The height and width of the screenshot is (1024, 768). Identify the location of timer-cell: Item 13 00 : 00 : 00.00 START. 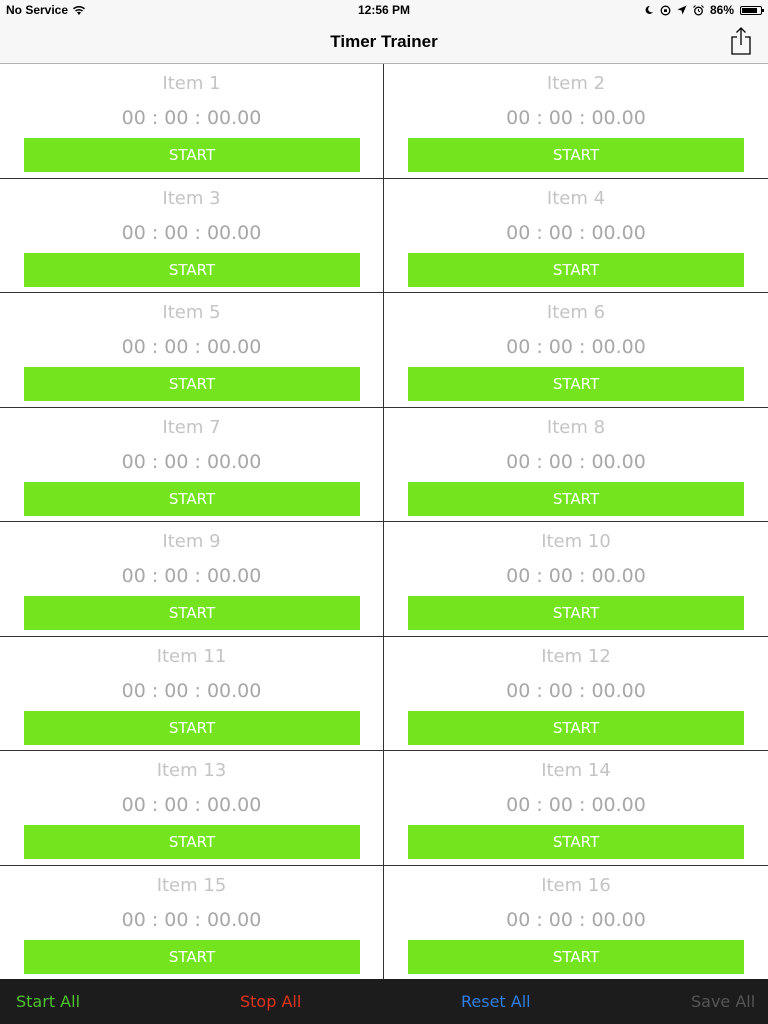
(192, 808).